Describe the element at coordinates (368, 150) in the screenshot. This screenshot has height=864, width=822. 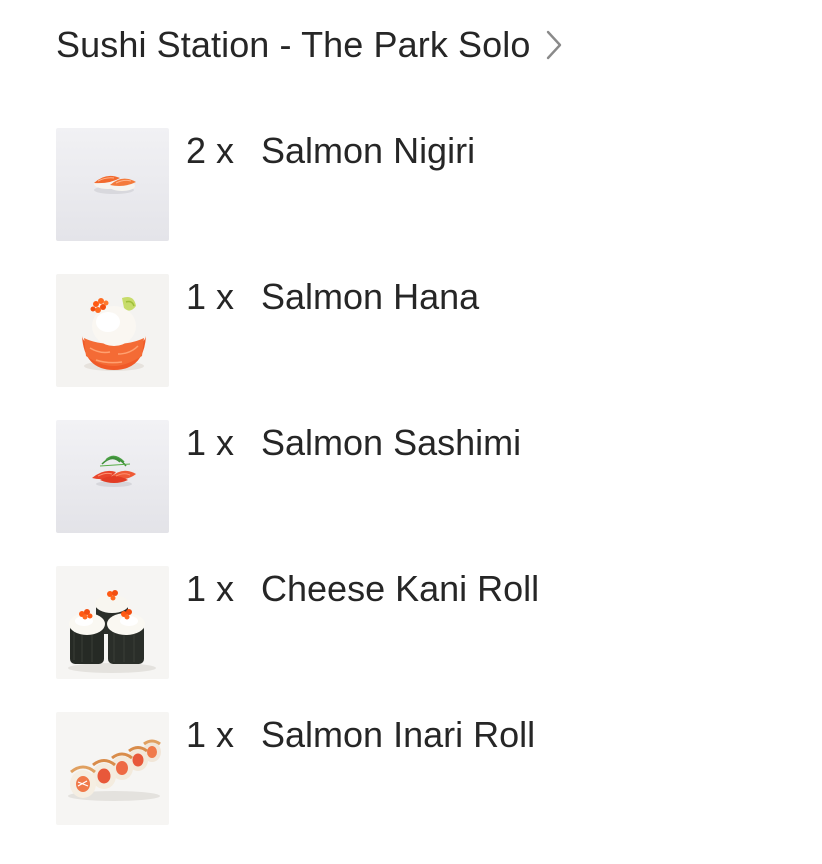
I see `item-name: Salmon Nigiri` at that location.